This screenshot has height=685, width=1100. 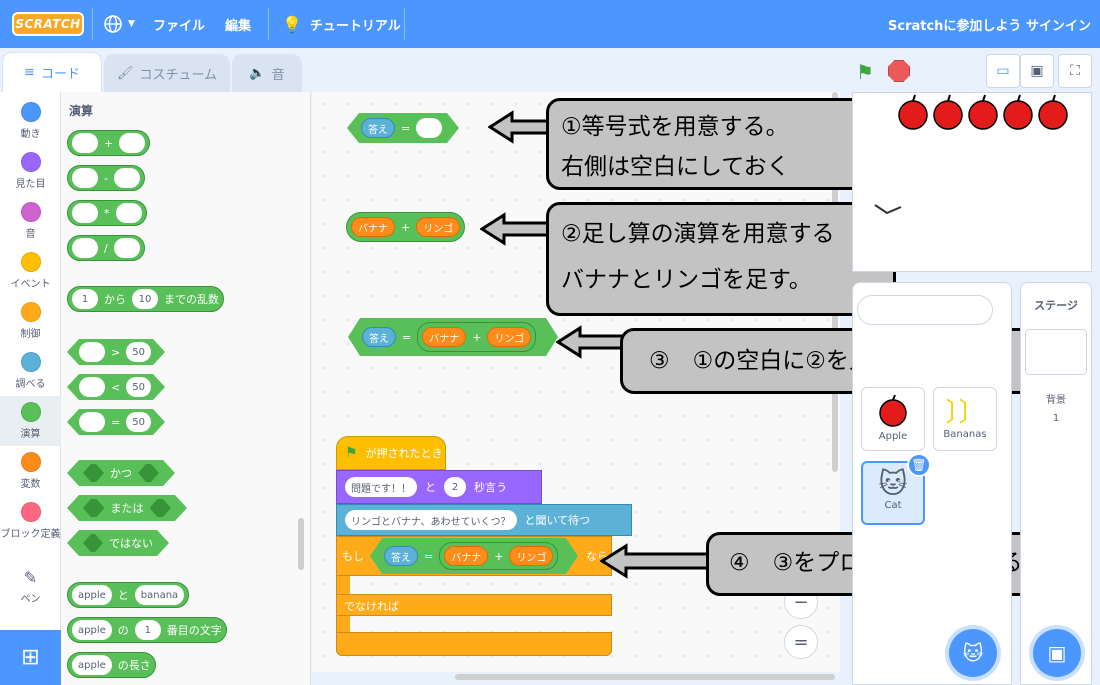 I want to click on equals-block: = 50, so click(x=116, y=422).